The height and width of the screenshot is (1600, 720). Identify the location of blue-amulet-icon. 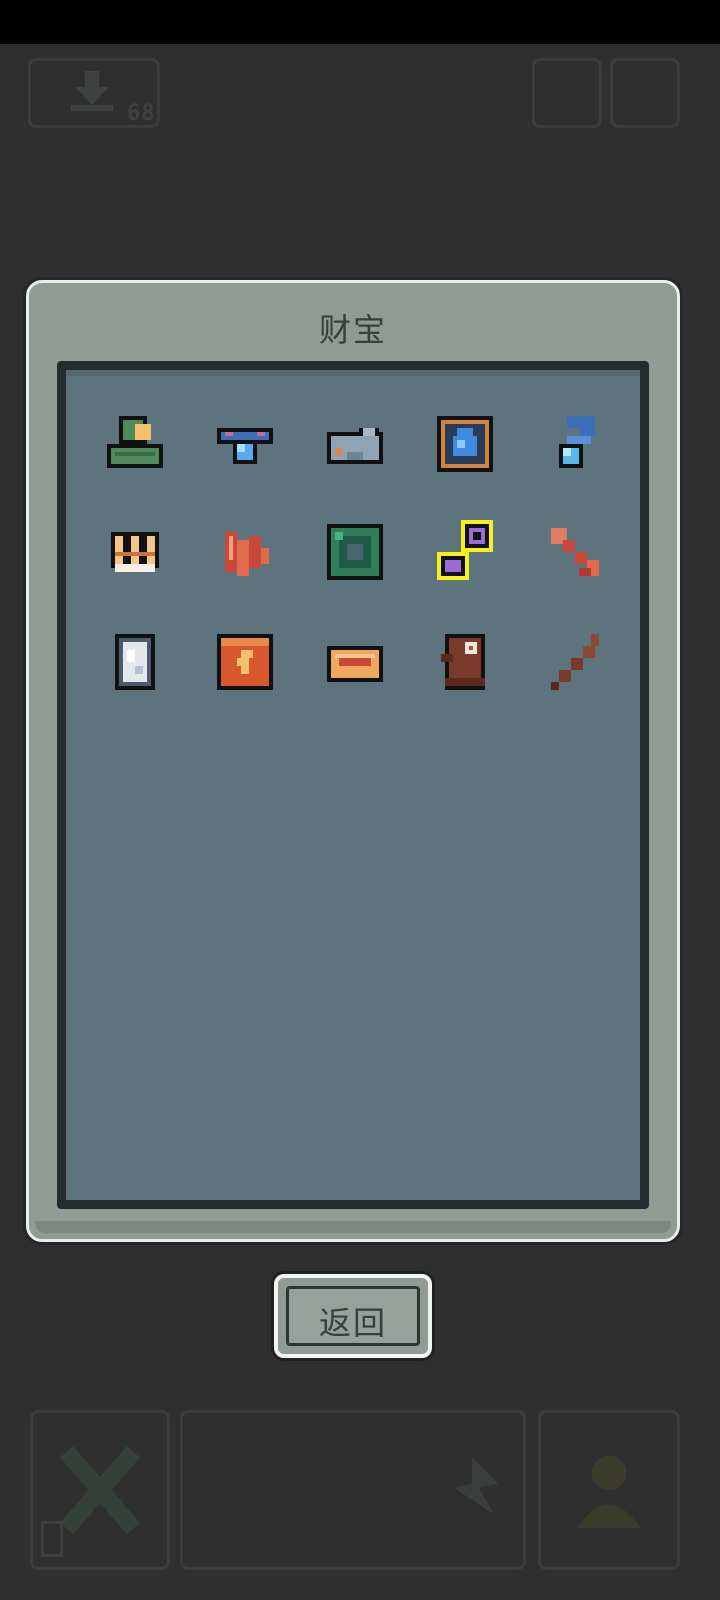
(245, 446).